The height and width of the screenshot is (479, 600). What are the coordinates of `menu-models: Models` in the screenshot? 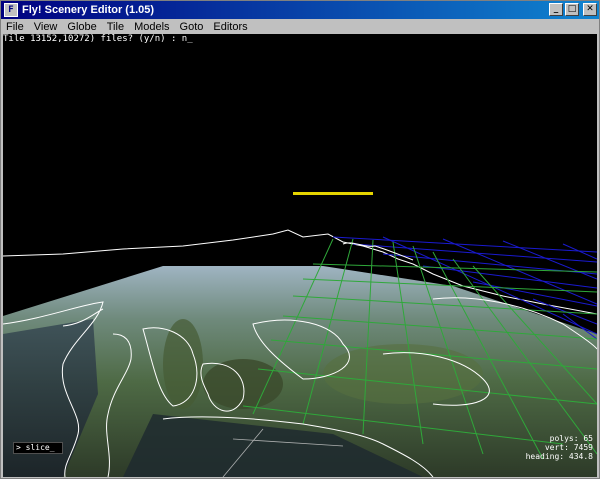 It's located at (151, 27).